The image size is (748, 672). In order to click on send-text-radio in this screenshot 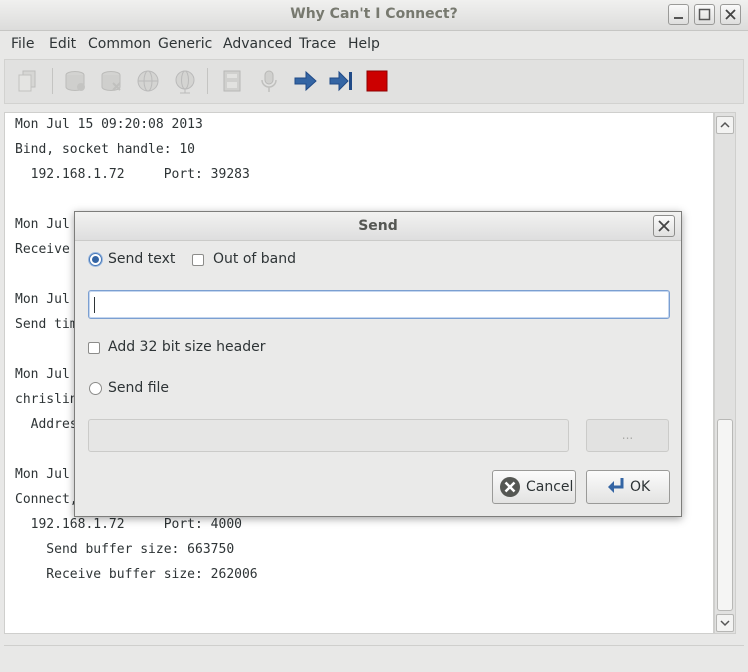, I will do `click(95, 259)`.